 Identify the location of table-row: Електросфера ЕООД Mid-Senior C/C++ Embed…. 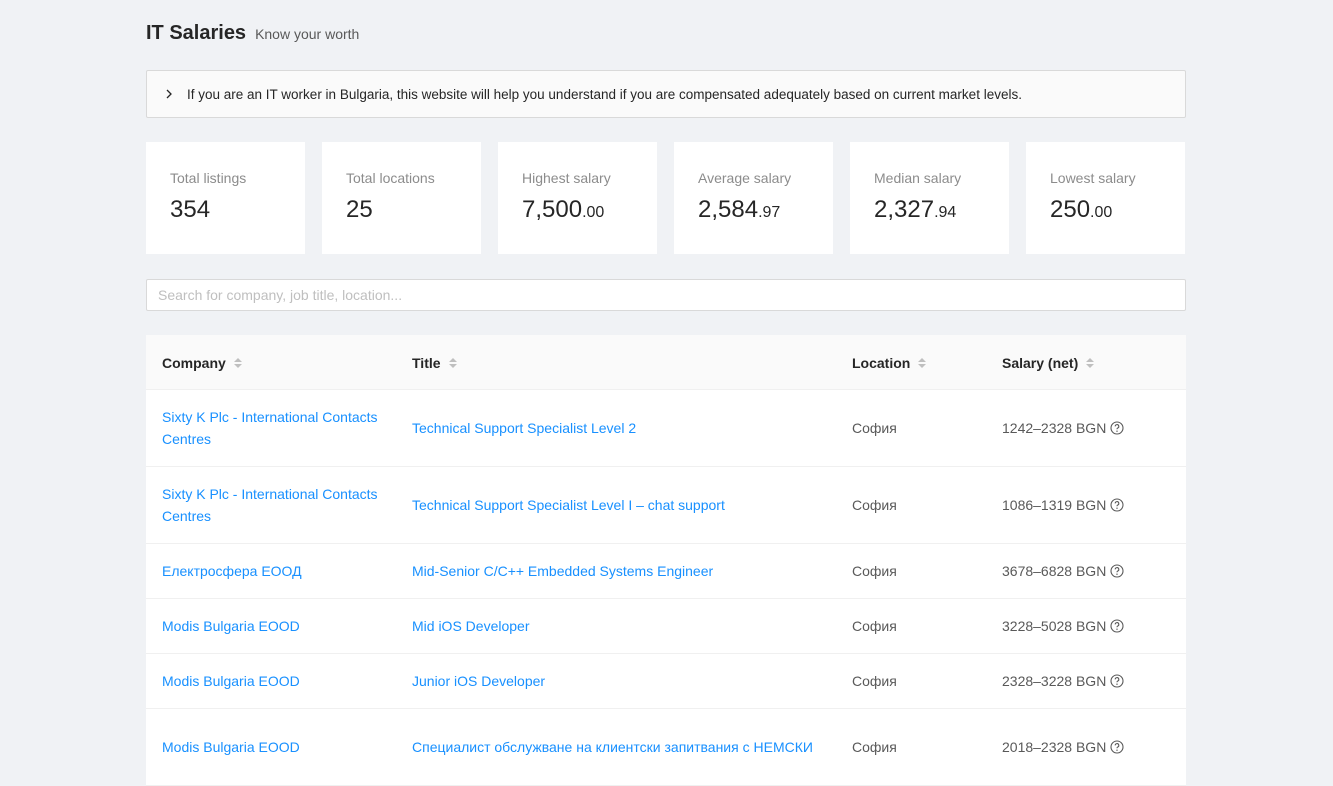
(666, 571).